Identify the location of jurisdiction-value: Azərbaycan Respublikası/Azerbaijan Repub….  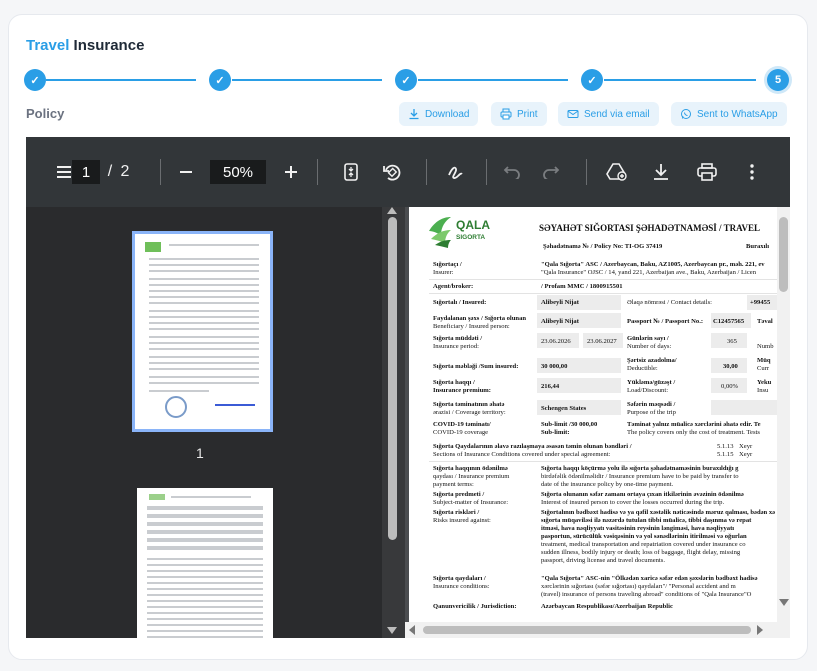
(607, 606).